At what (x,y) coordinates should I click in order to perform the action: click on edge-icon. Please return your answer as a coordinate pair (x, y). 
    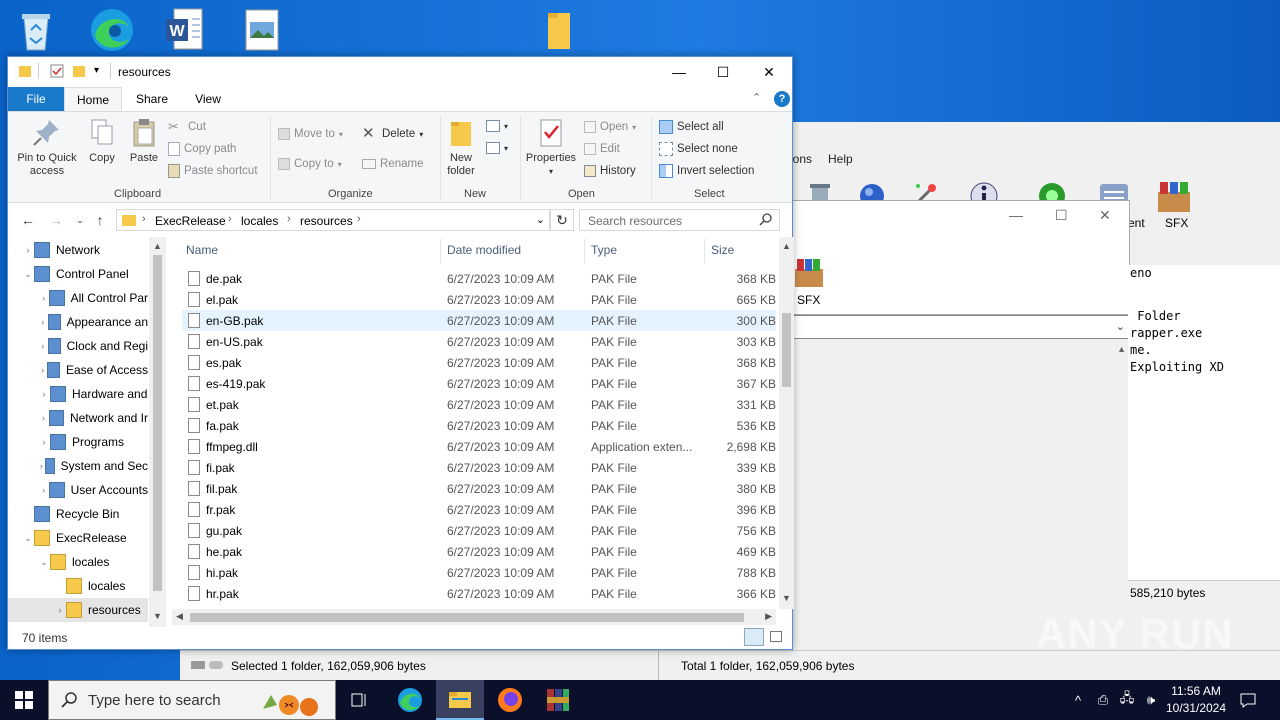
    Looking at the image, I should click on (112, 30).